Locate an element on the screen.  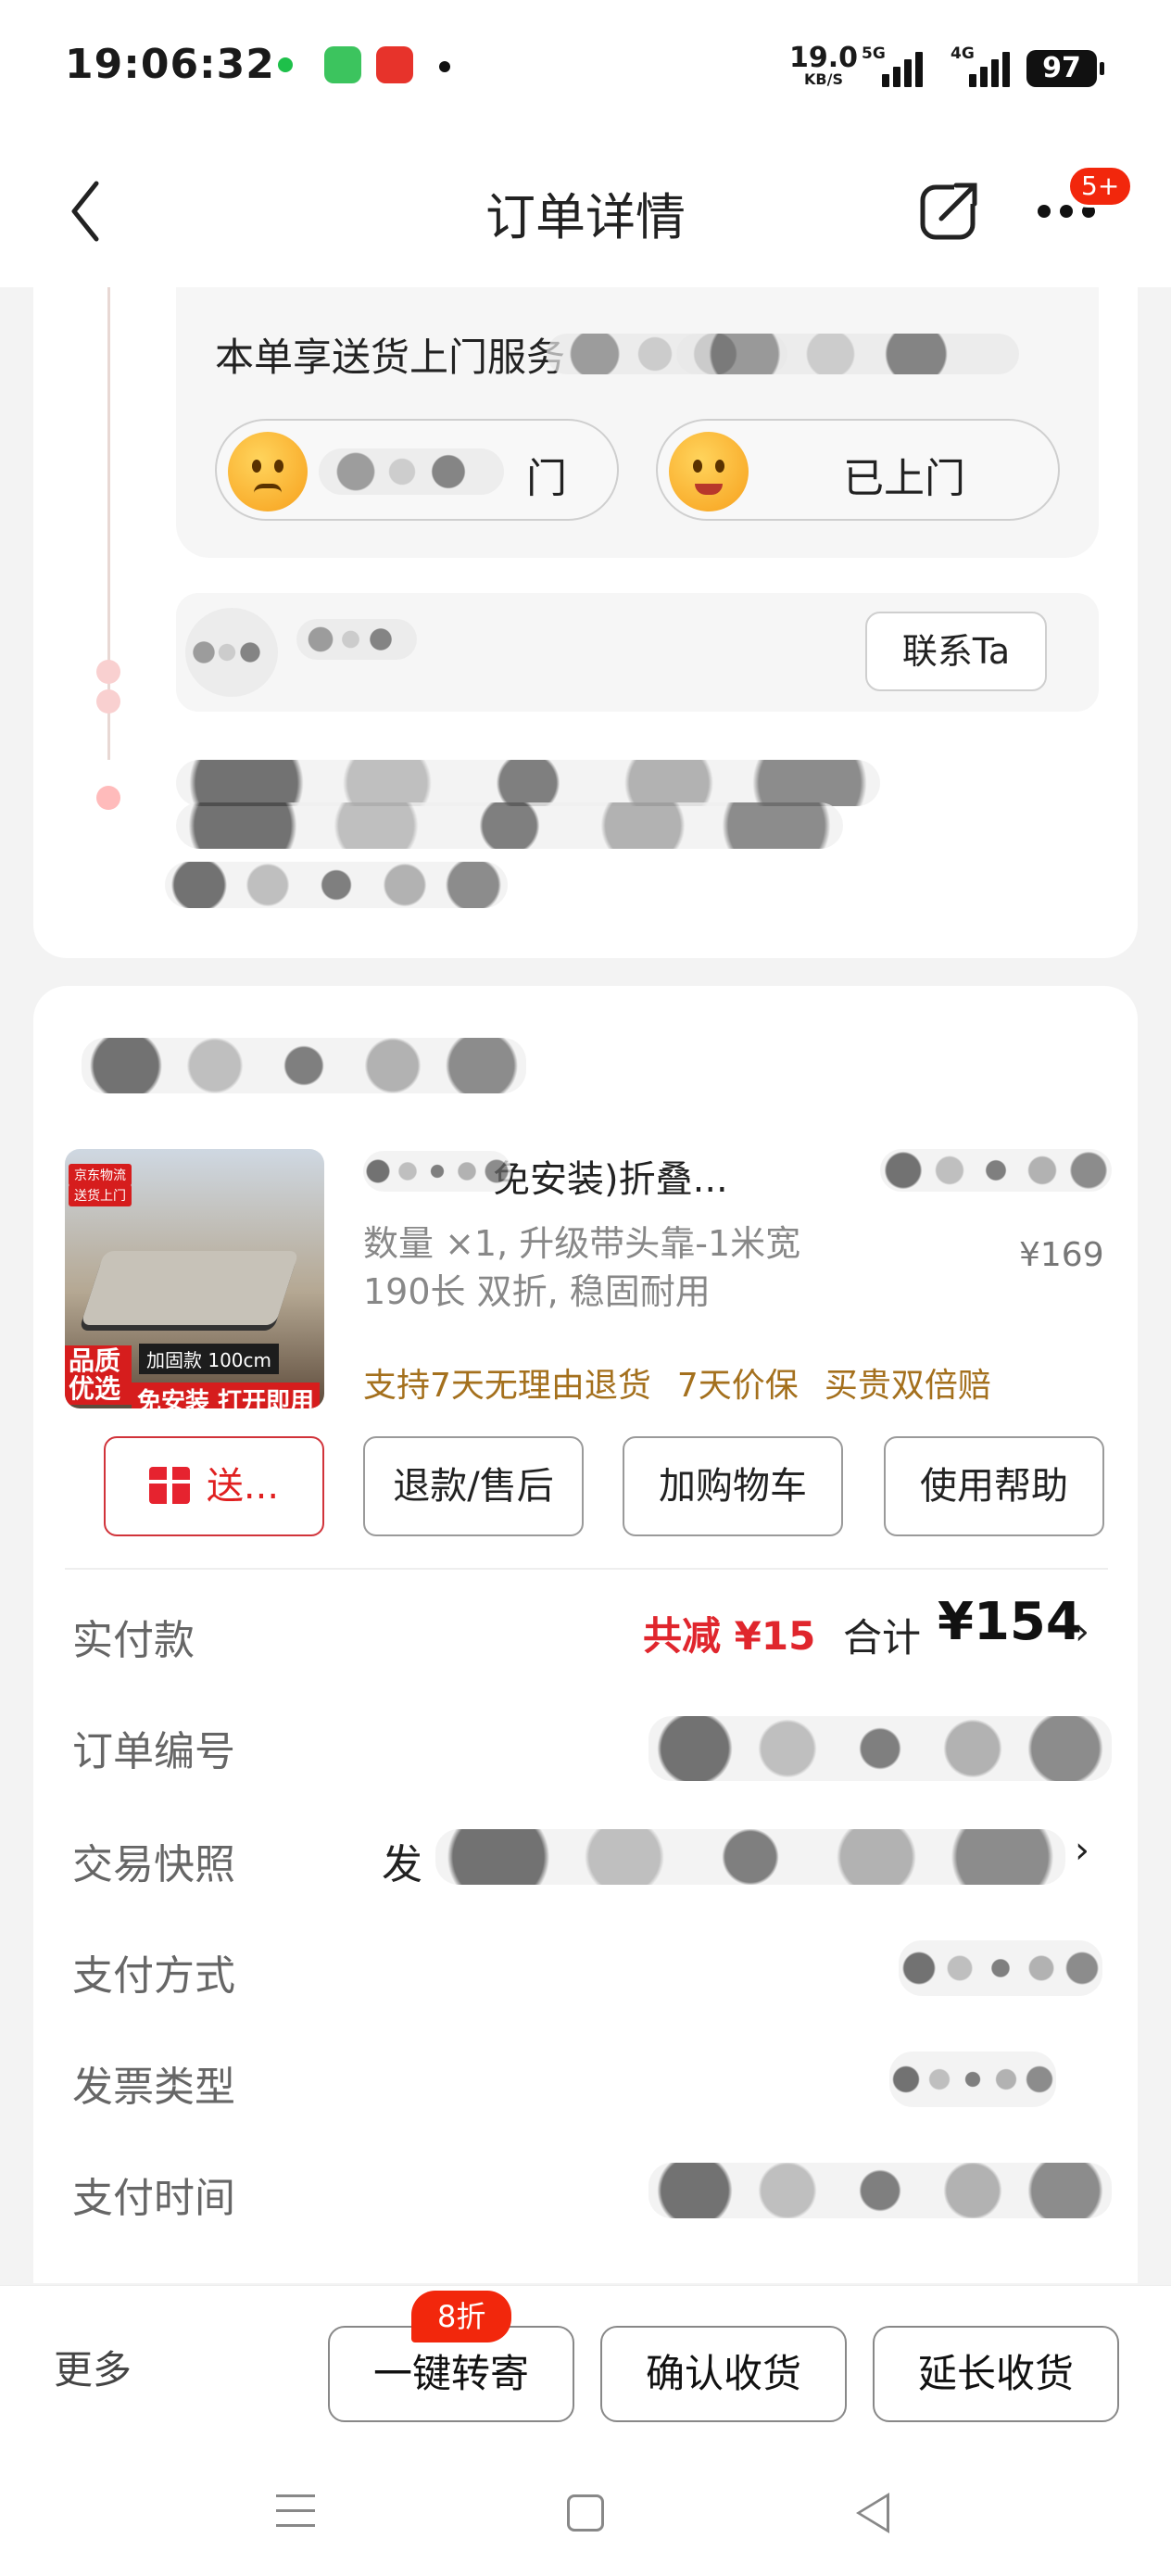
payment-method-label: 支付方式 is located at coordinates (154, 1976).